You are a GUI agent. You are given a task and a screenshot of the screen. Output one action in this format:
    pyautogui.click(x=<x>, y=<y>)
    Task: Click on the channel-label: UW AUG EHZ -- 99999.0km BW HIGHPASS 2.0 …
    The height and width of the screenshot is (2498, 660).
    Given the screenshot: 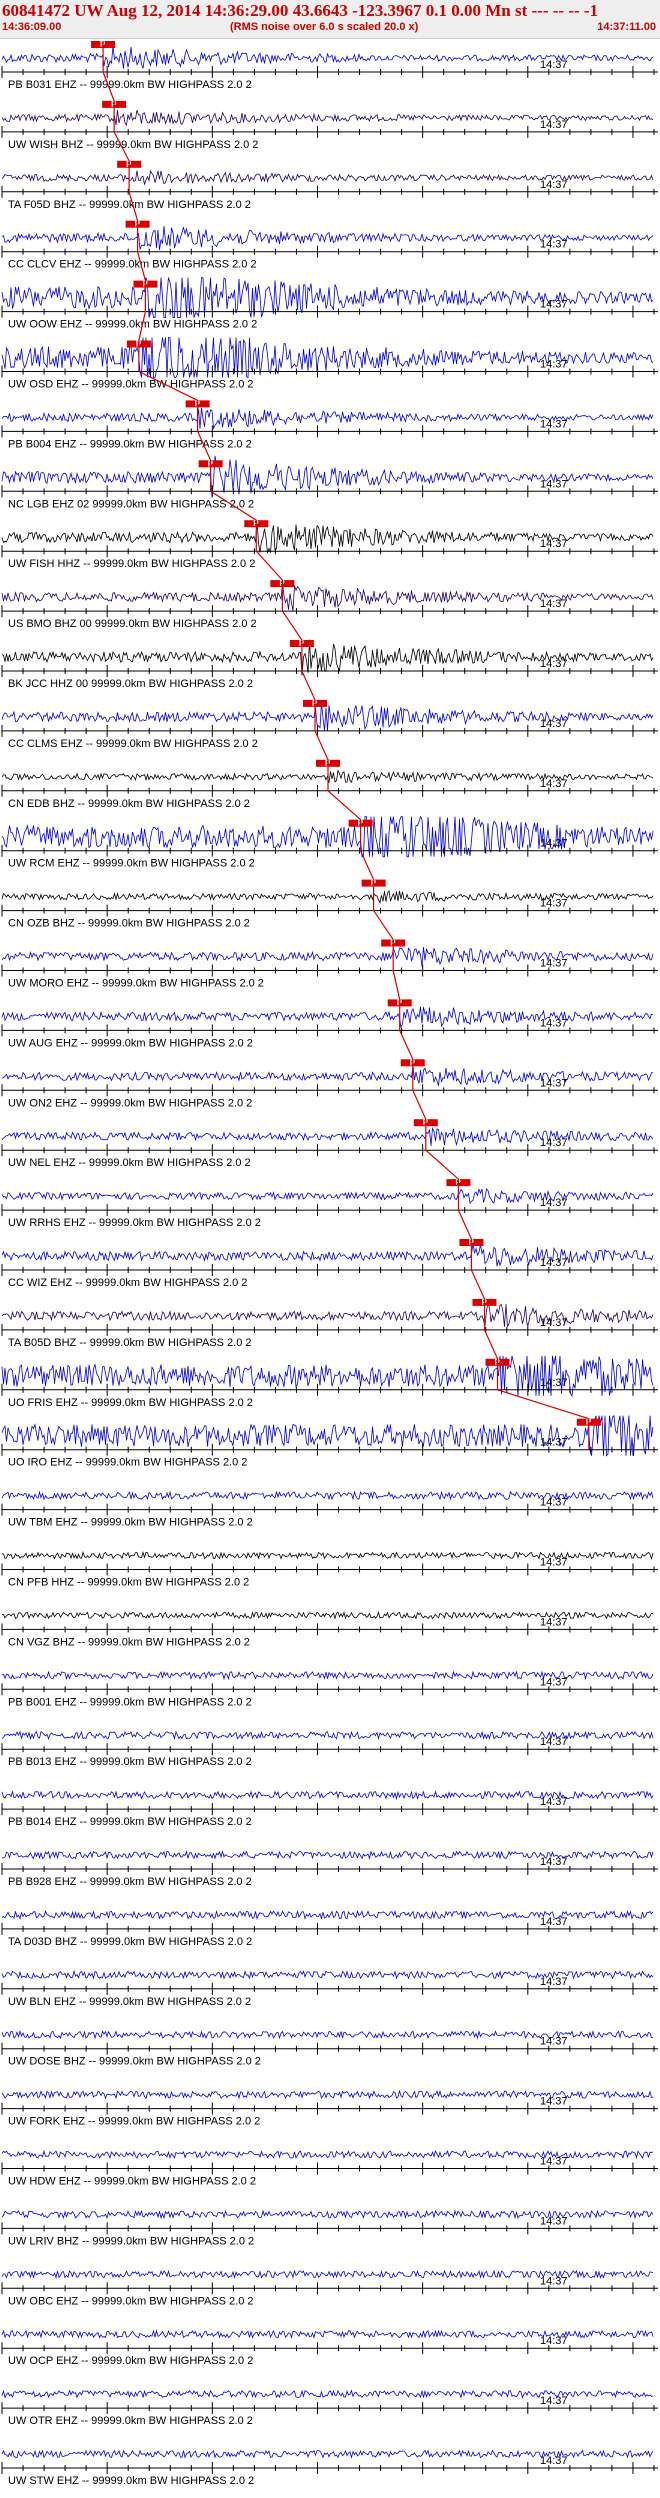 What is the action you would take?
    pyautogui.click(x=130, y=1043)
    